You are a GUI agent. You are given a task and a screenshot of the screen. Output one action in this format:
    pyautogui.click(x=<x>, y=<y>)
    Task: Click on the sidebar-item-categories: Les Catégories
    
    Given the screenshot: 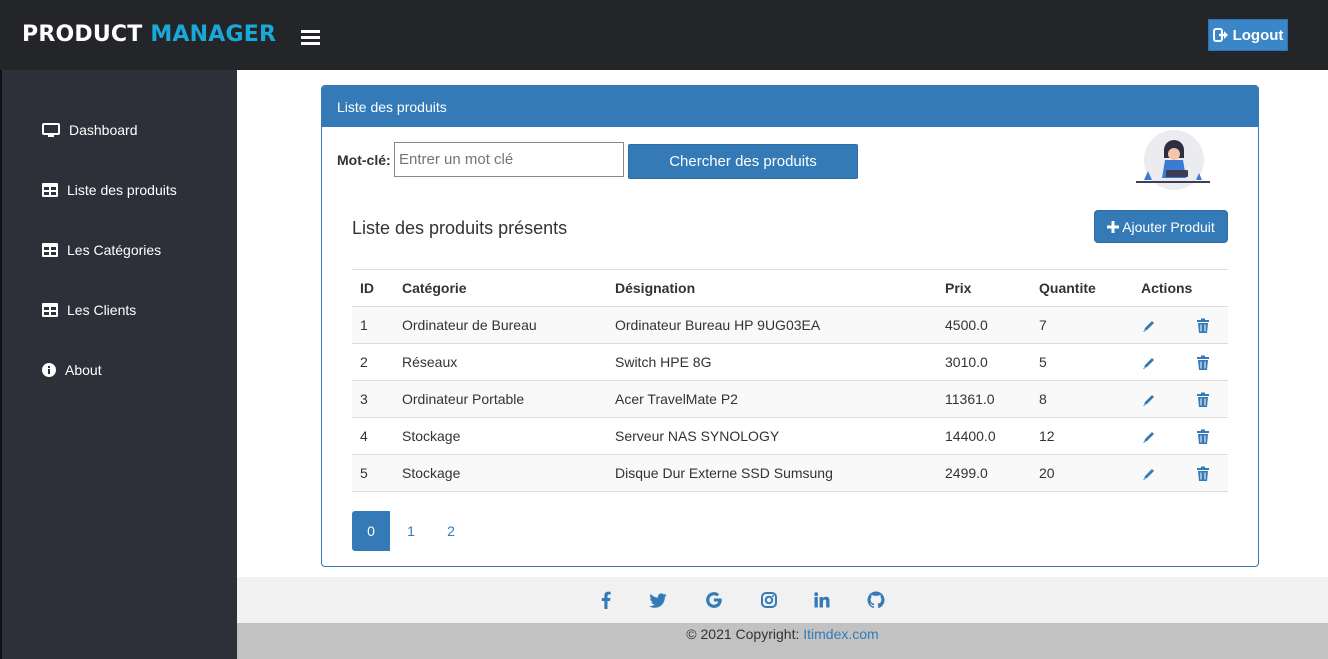 What is the action you would take?
    pyautogui.click(x=101, y=250)
    